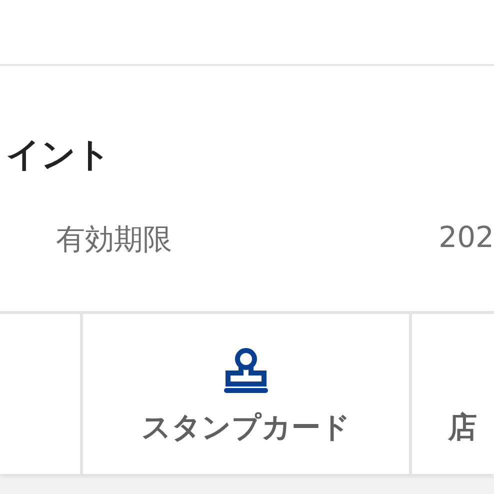 The height and width of the screenshot is (494, 494). I want to click on expiry-date: 202, so click(466, 238).